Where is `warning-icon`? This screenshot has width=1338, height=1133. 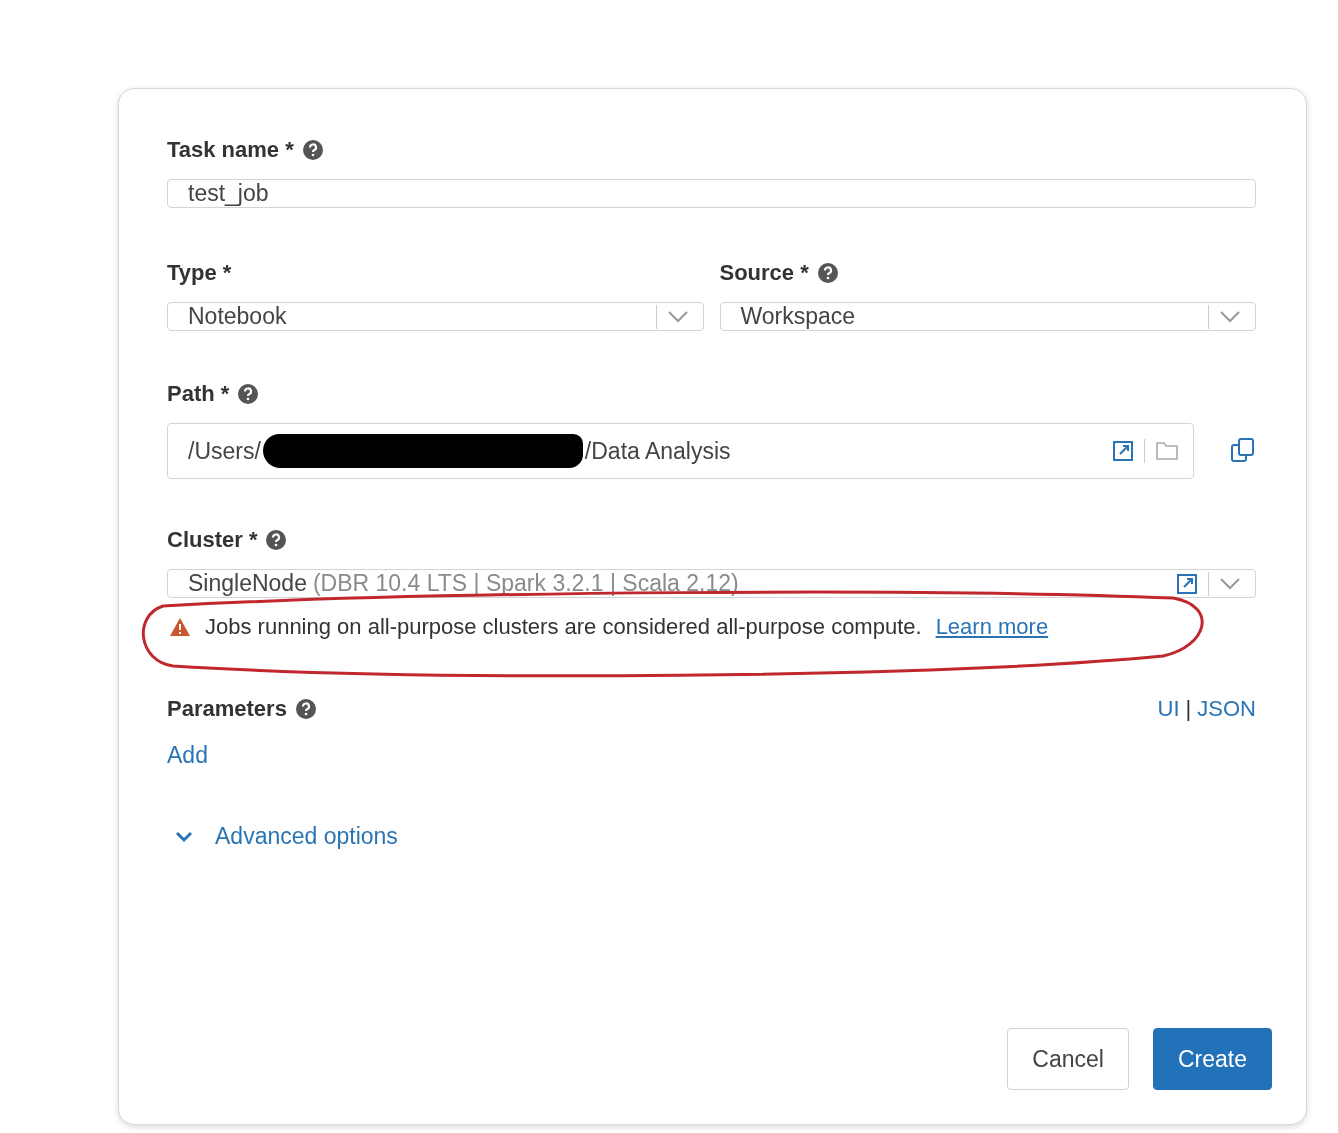
warning-icon is located at coordinates (180, 627).